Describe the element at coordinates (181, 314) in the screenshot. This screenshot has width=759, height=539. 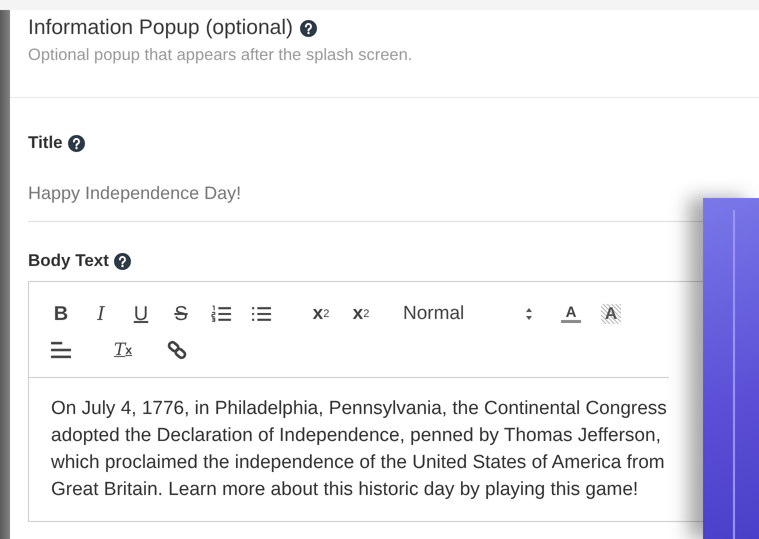
I see `strikethrough-button: S` at that location.